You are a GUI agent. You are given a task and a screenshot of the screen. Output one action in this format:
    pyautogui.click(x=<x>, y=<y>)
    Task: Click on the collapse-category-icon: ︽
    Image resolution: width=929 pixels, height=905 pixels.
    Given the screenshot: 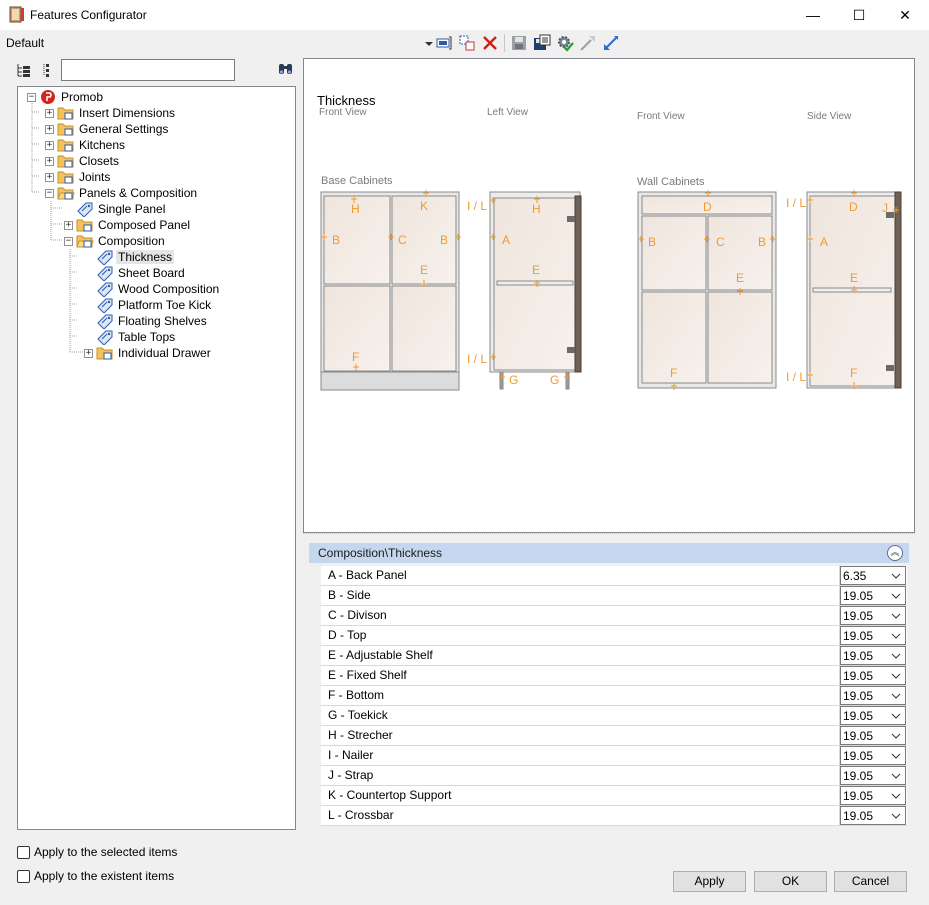 What is the action you would take?
    pyautogui.click(x=895, y=553)
    